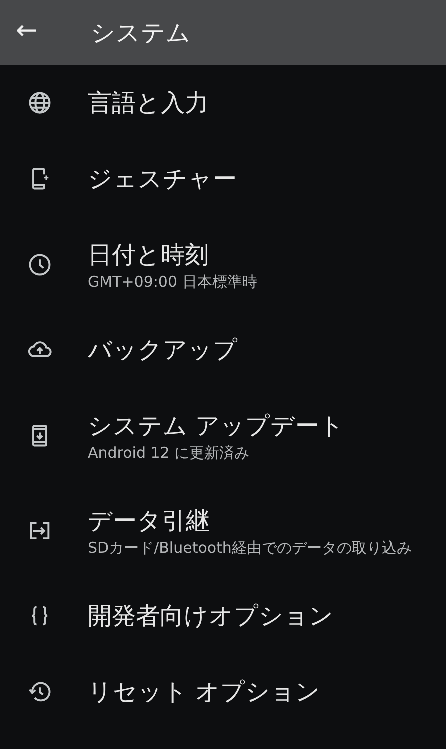  I want to click on clock-icon, so click(40, 265).